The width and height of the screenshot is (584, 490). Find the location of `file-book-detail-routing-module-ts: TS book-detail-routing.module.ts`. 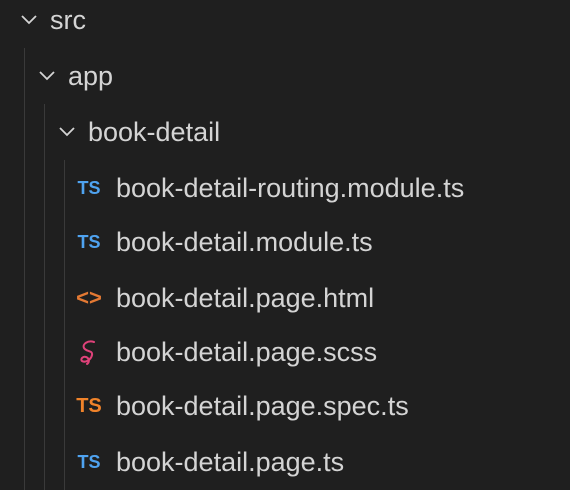

file-book-detail-routing-module-ts: TS book-detail-routing.module.ts is located at coordinates (285, 188).